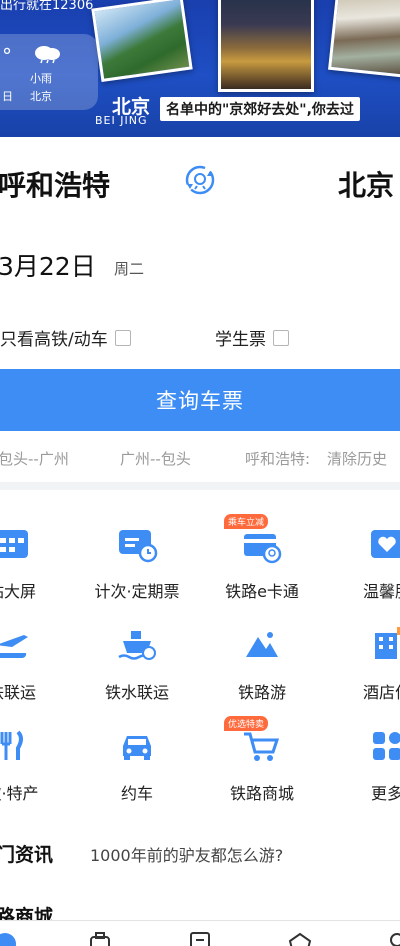 Image resolution: width=400 pixels, height=946 pixels. Describe the element at coordinates (363, 764) in the screenshot. I see `service-more: 更多` at that location.